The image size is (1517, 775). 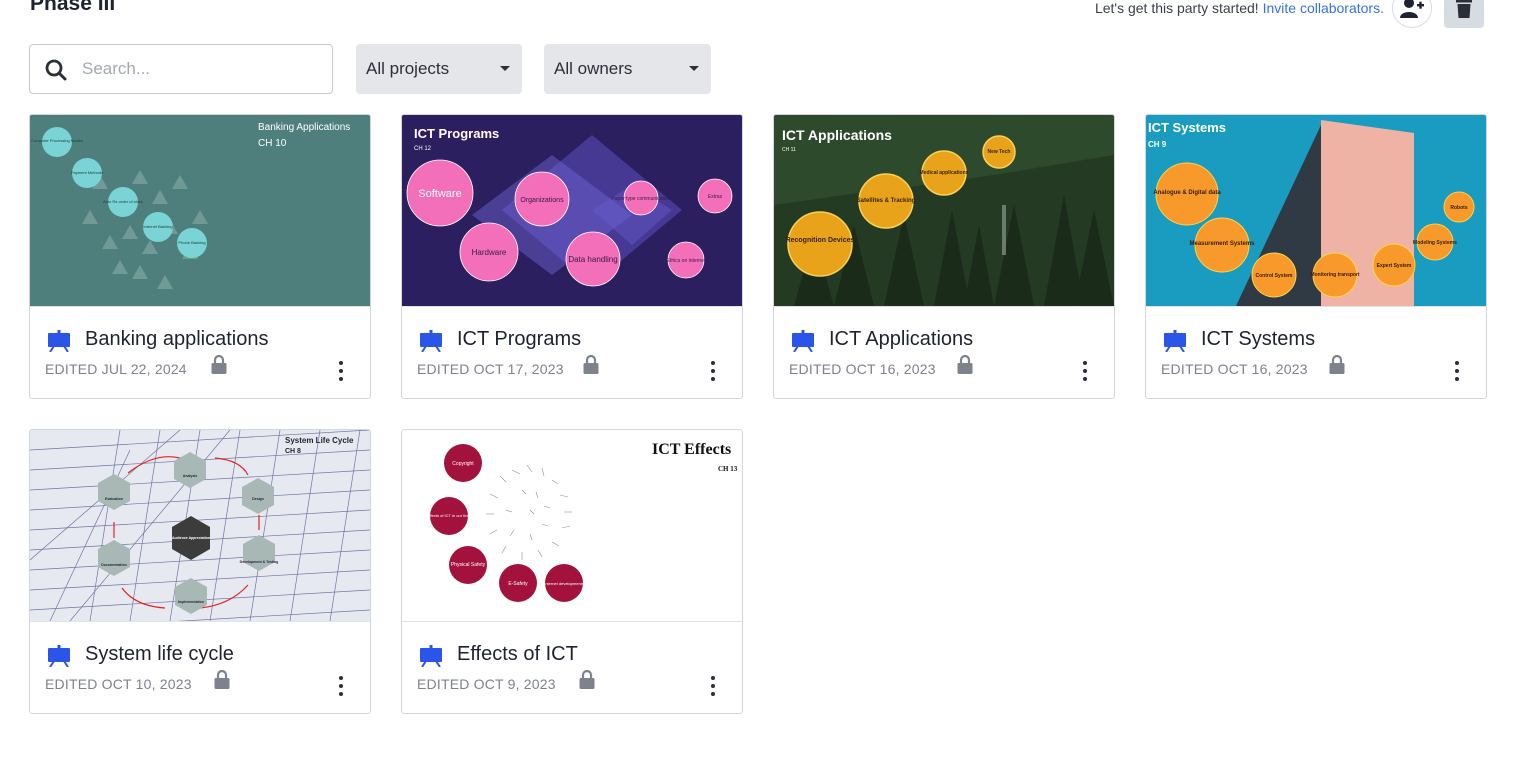 I want to click on filter-bar: All projects All owners, so click(x=379, y=69).